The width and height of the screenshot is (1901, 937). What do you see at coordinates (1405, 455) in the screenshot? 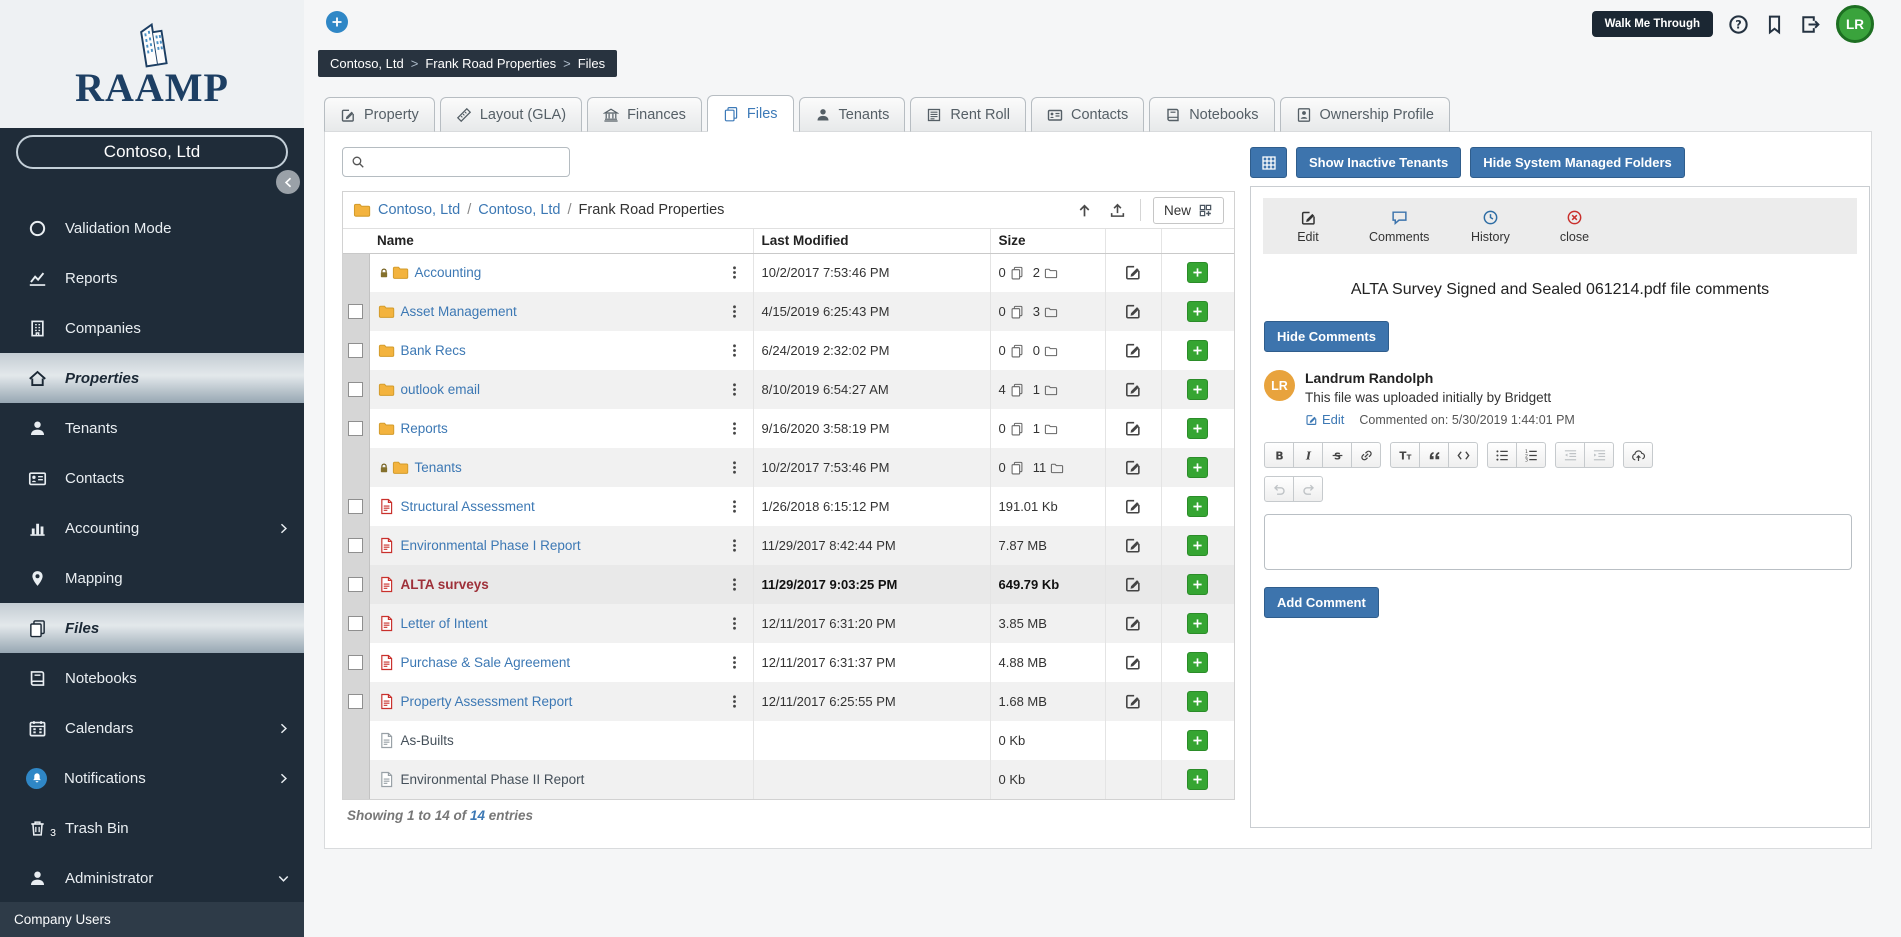
I see `font-size-button` at bounding box center [1405, 455].